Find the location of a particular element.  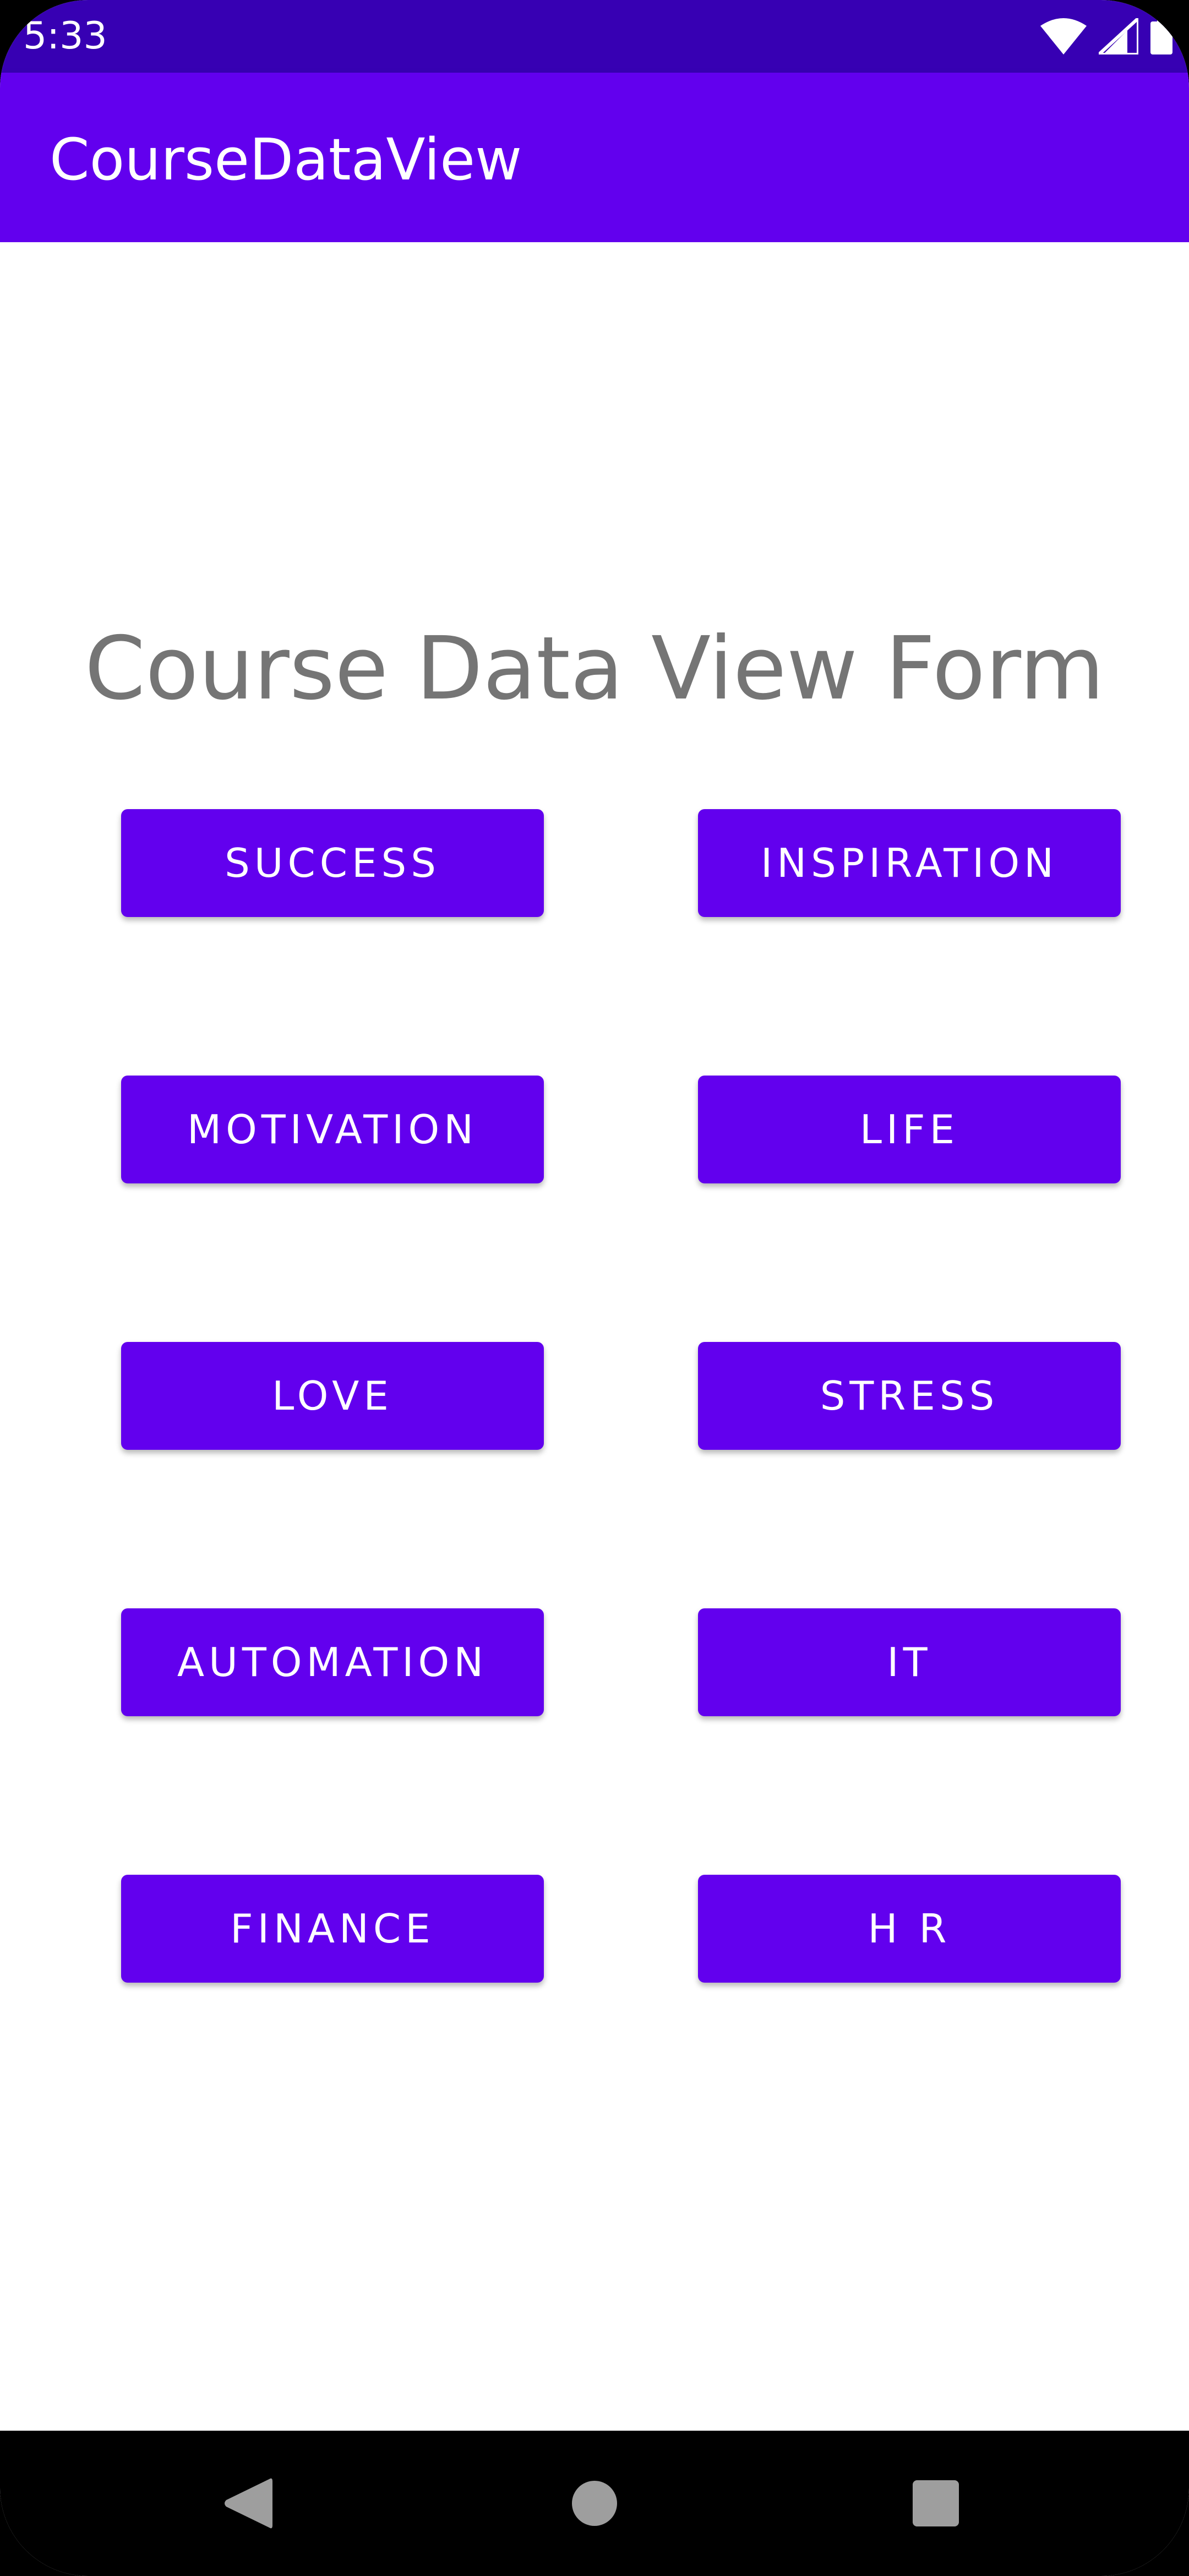

navigation-bar is located at coordinates (594, 2503).